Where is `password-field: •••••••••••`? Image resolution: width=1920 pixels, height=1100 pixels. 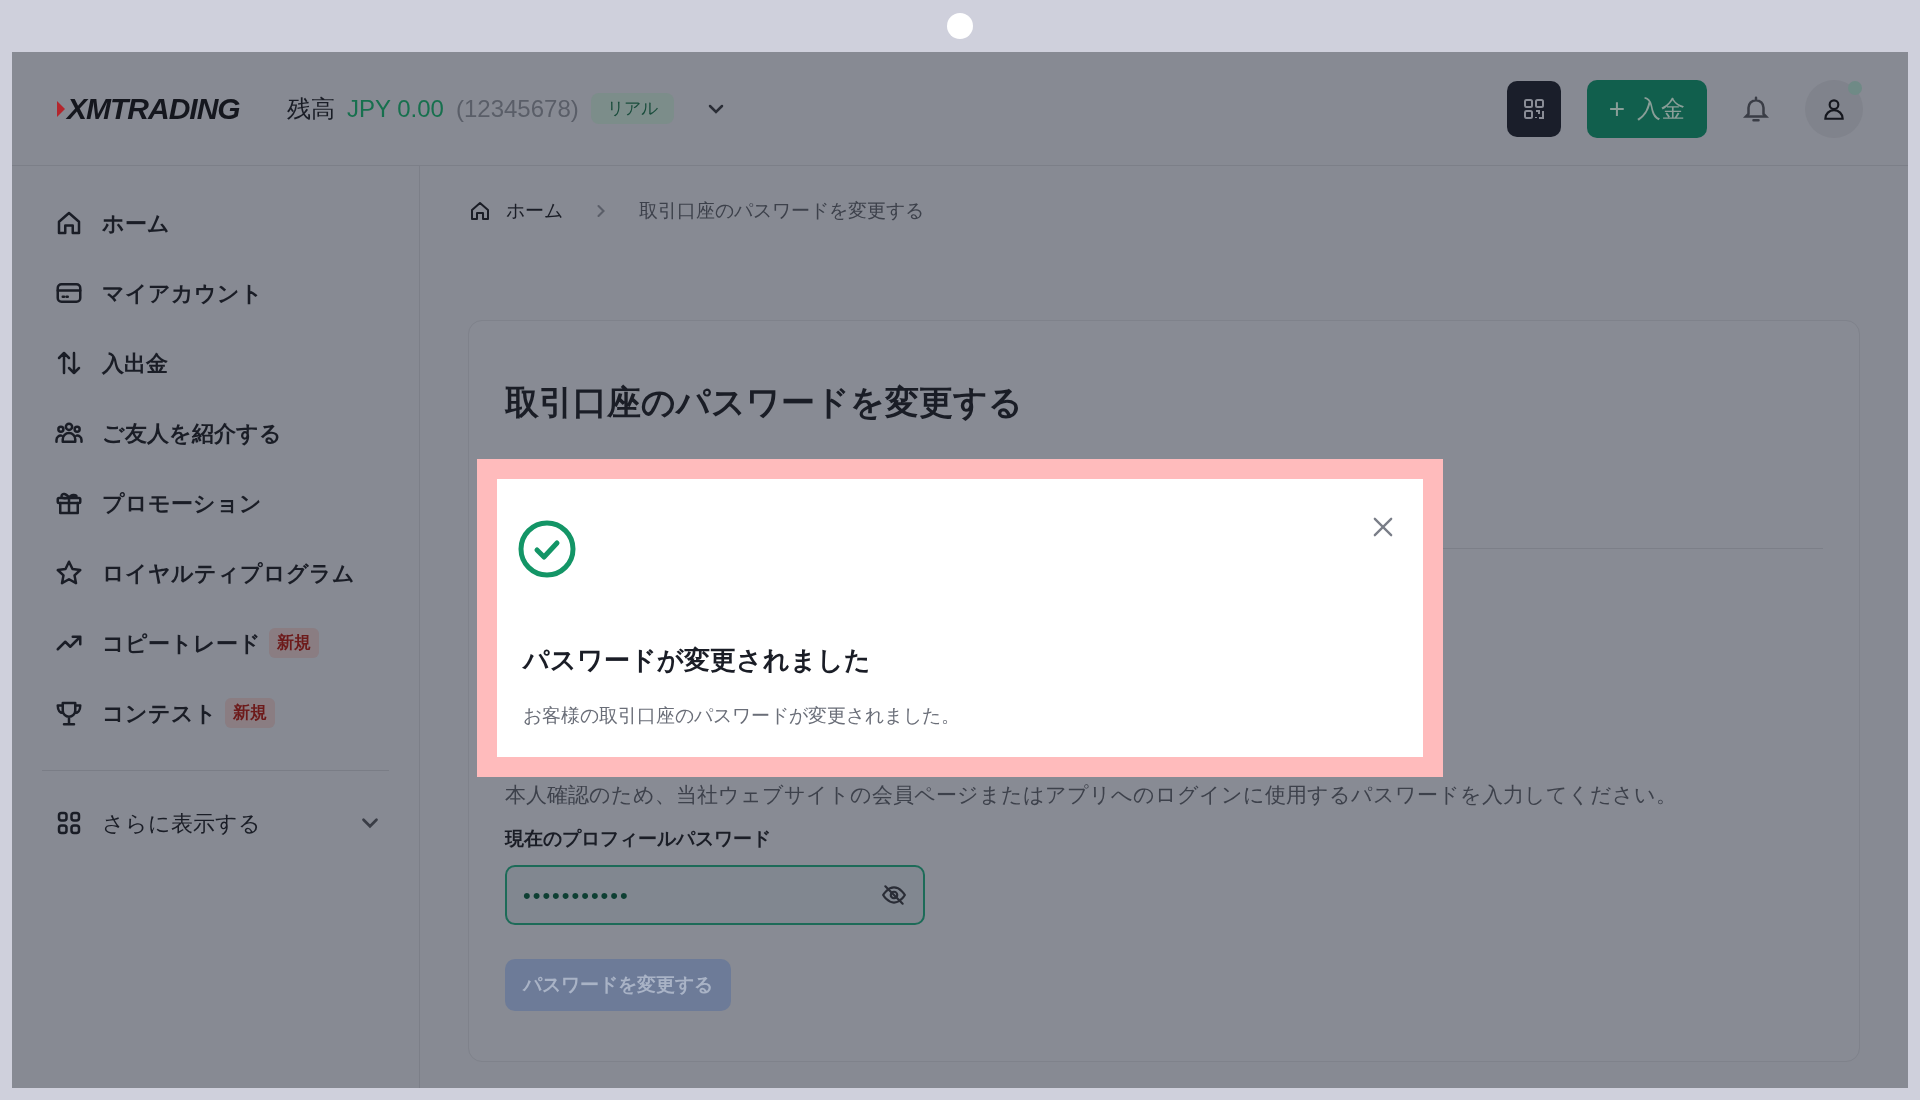 password-field: ••••••••••• is located at coordinates (715, 895).